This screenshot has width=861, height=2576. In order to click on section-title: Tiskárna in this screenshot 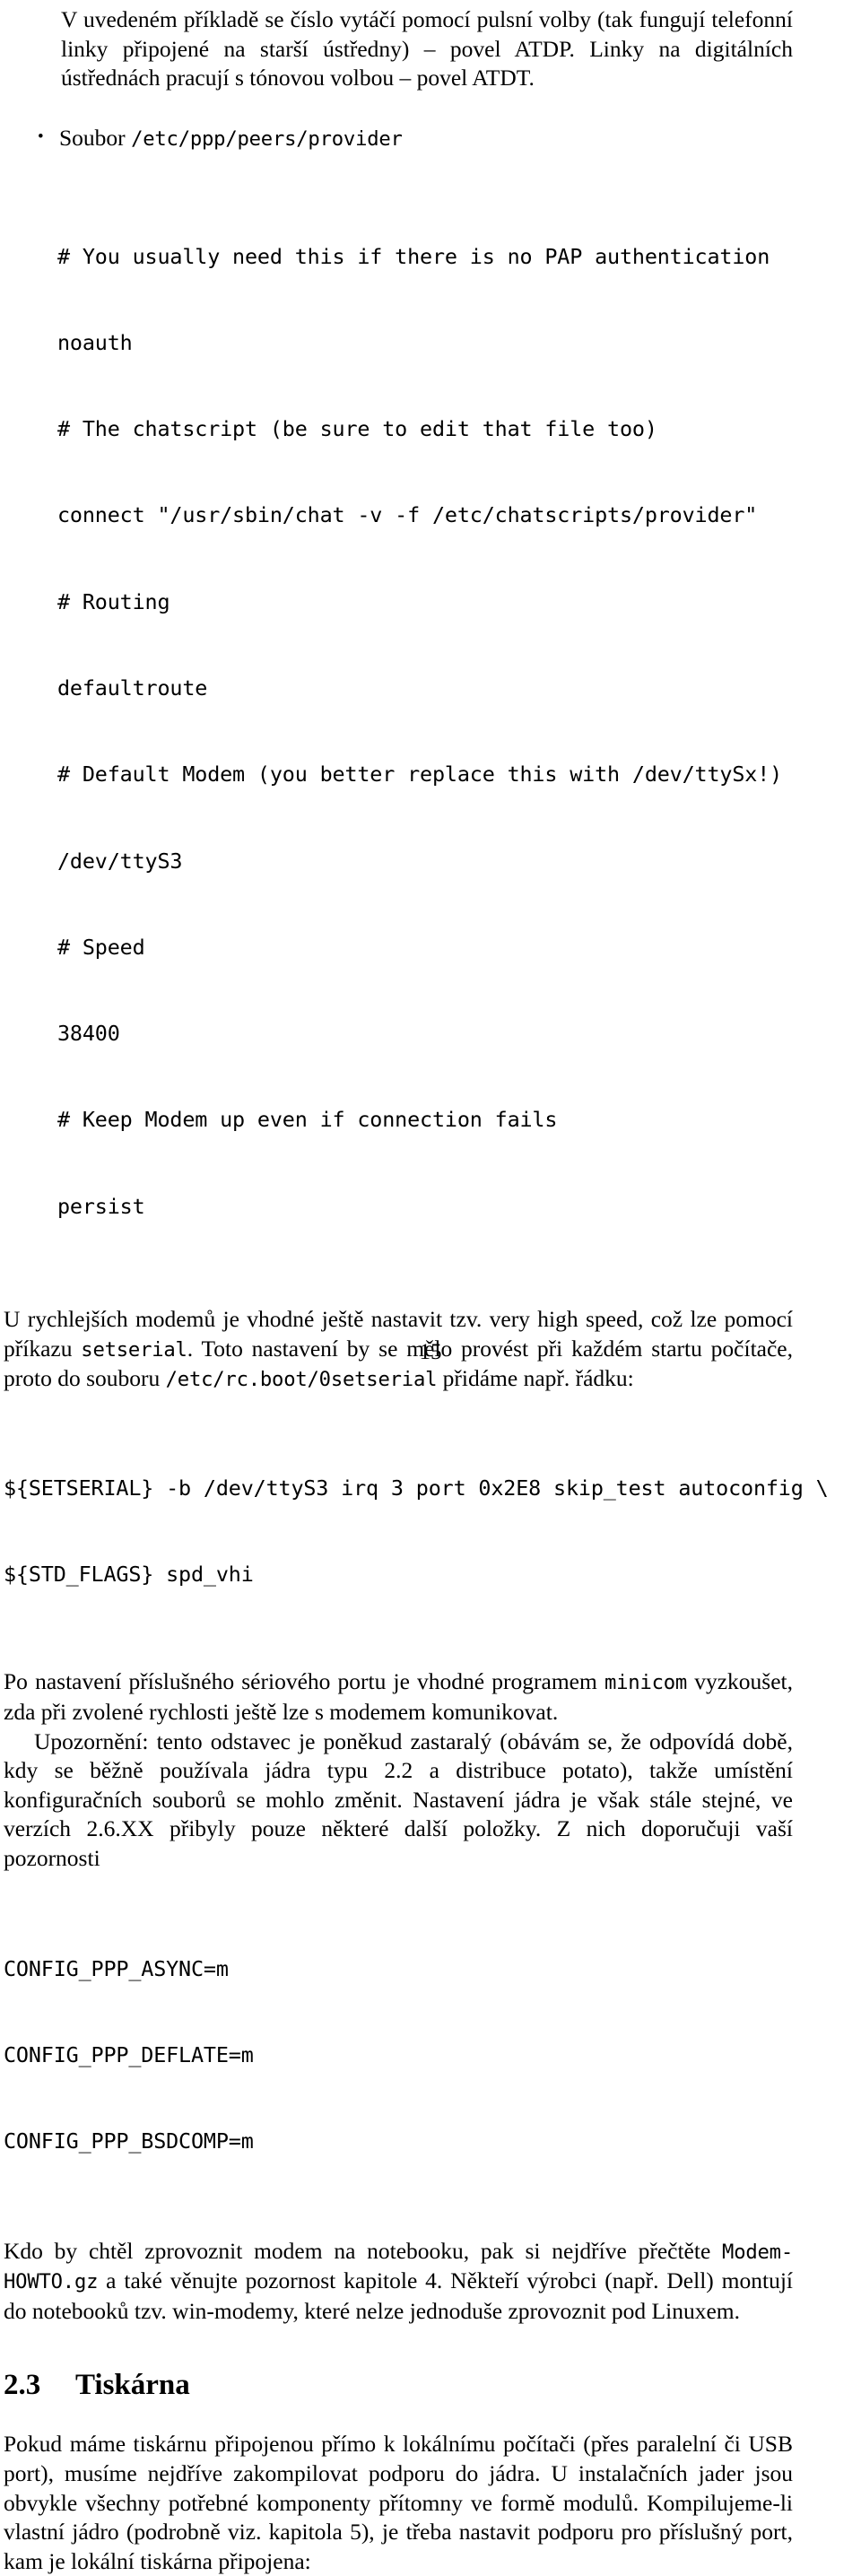, I will do `click(132, 2385)`.